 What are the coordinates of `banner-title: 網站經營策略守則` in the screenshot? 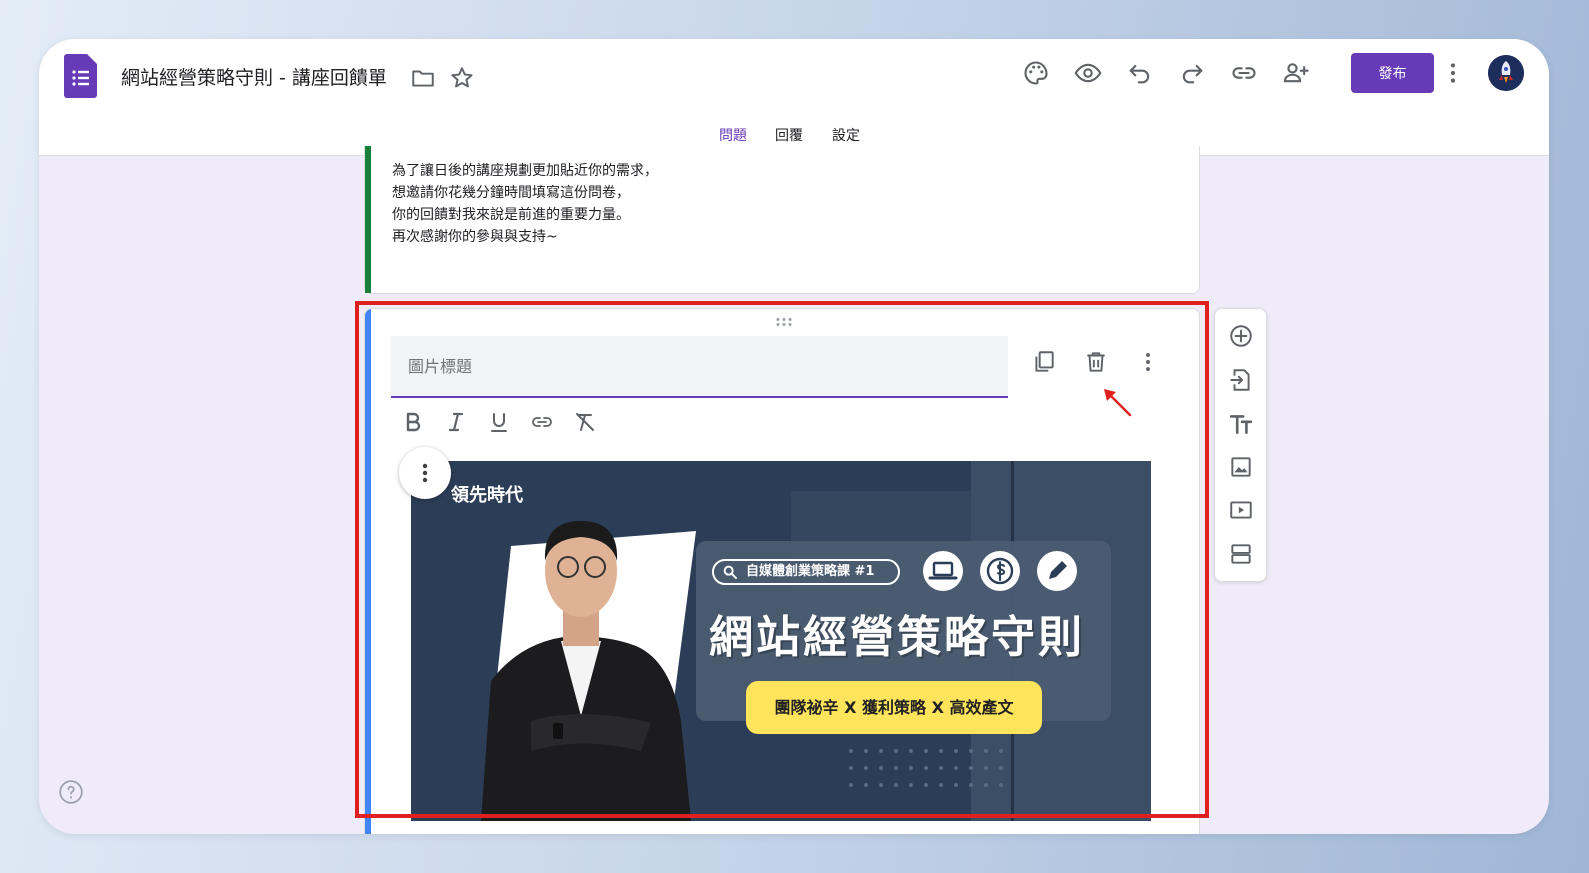 It's located at (897, 637).